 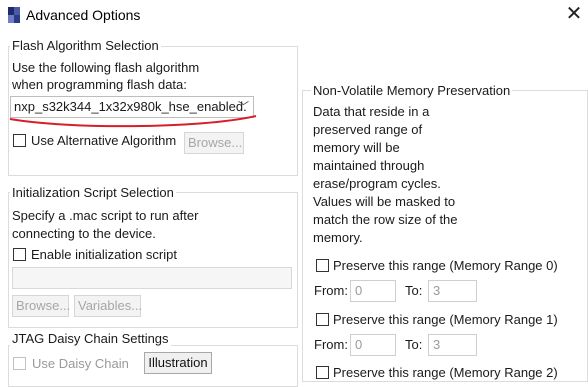 I want to click on close-icon: ✕, so click(x=574, y=14).